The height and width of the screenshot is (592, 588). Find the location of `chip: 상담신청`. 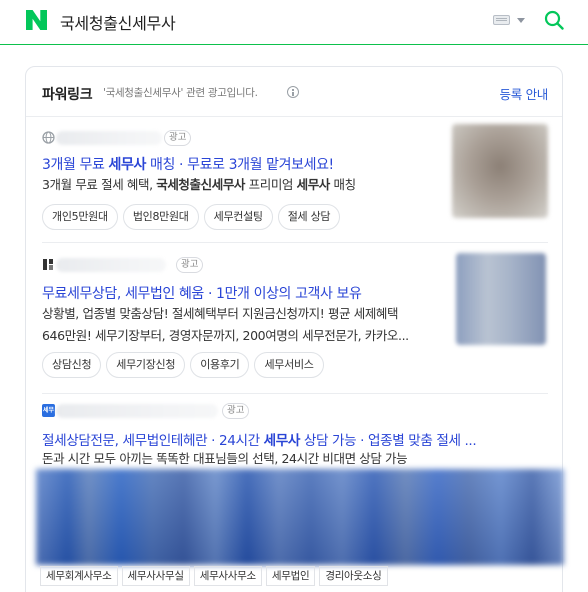

chip: 상담신청 is located at coordinates (72, 365).